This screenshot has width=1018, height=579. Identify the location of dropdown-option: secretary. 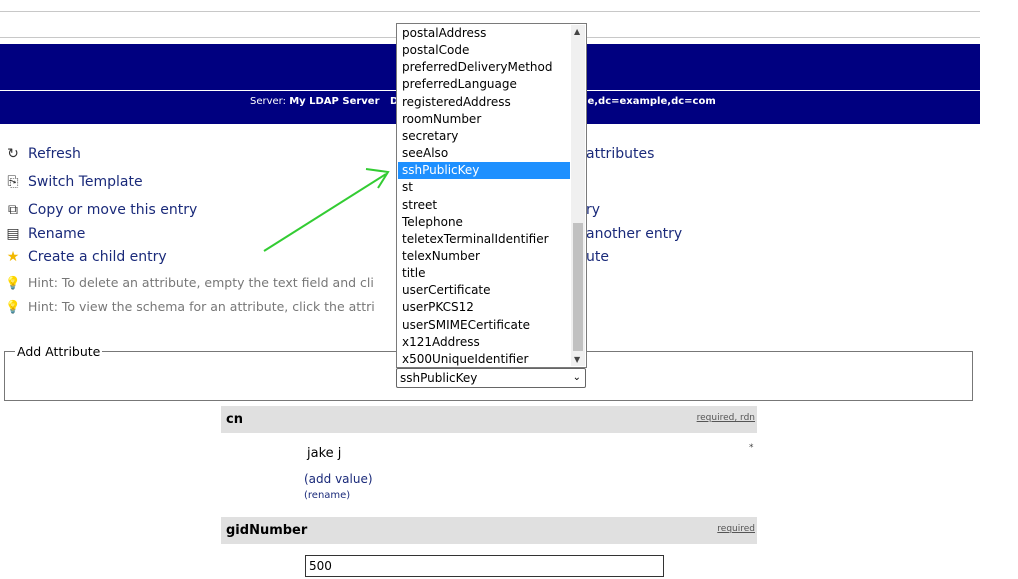
(484, 136).